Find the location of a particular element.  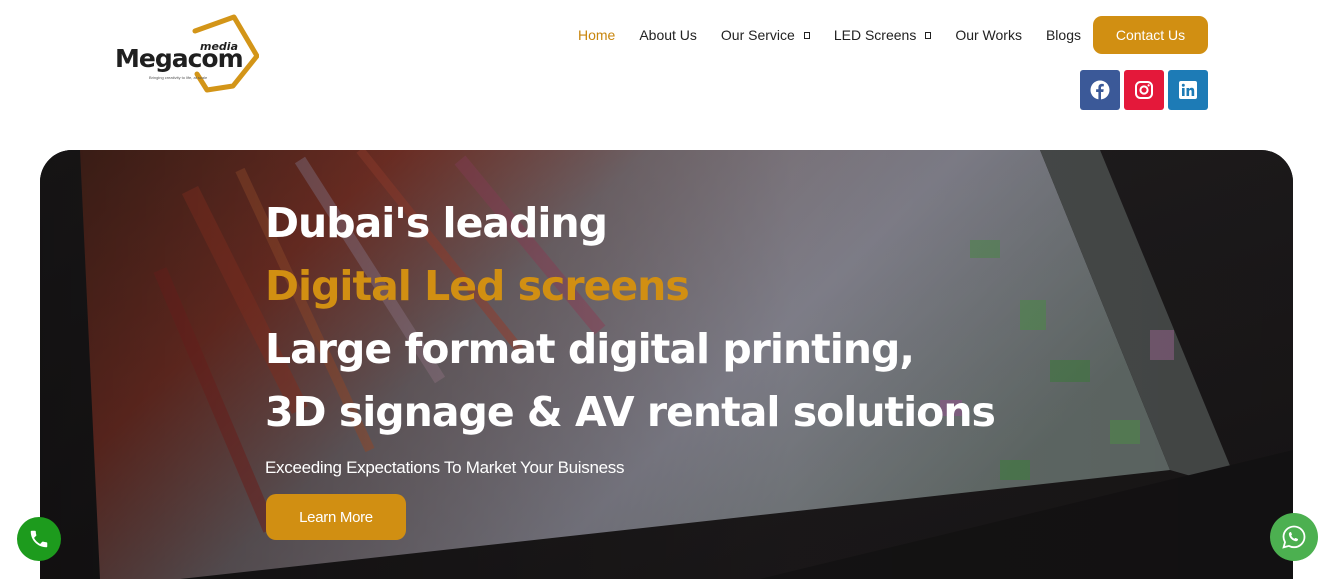

nav-blogs: Blogs is located at coordinates (1063, 35).